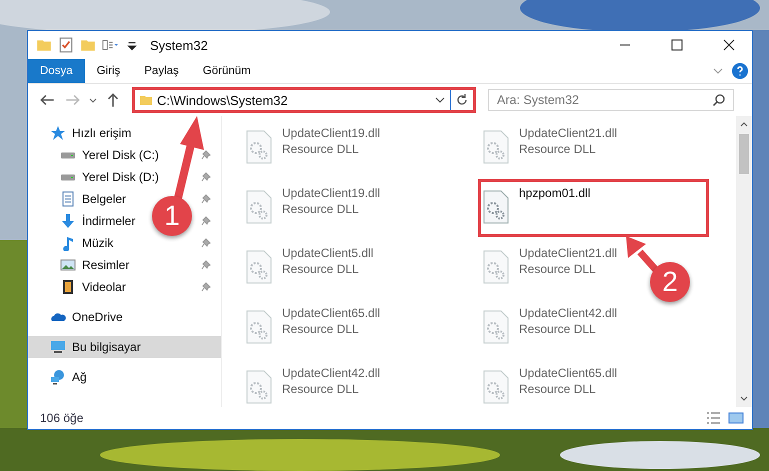 This screenshot has width=769, height=471. Describe the element at coordinates (62, 418) in the screenshot. I see `item-count: 106 öğe` at that location.